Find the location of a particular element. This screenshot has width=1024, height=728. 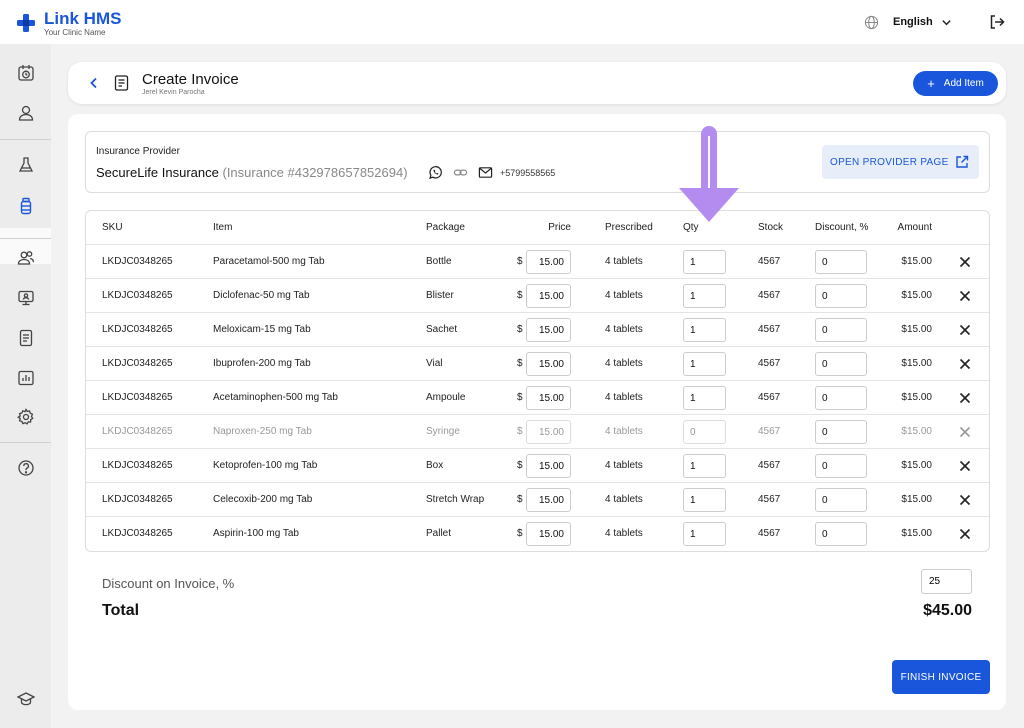

gear-icon is located at coordinates (26, 417).